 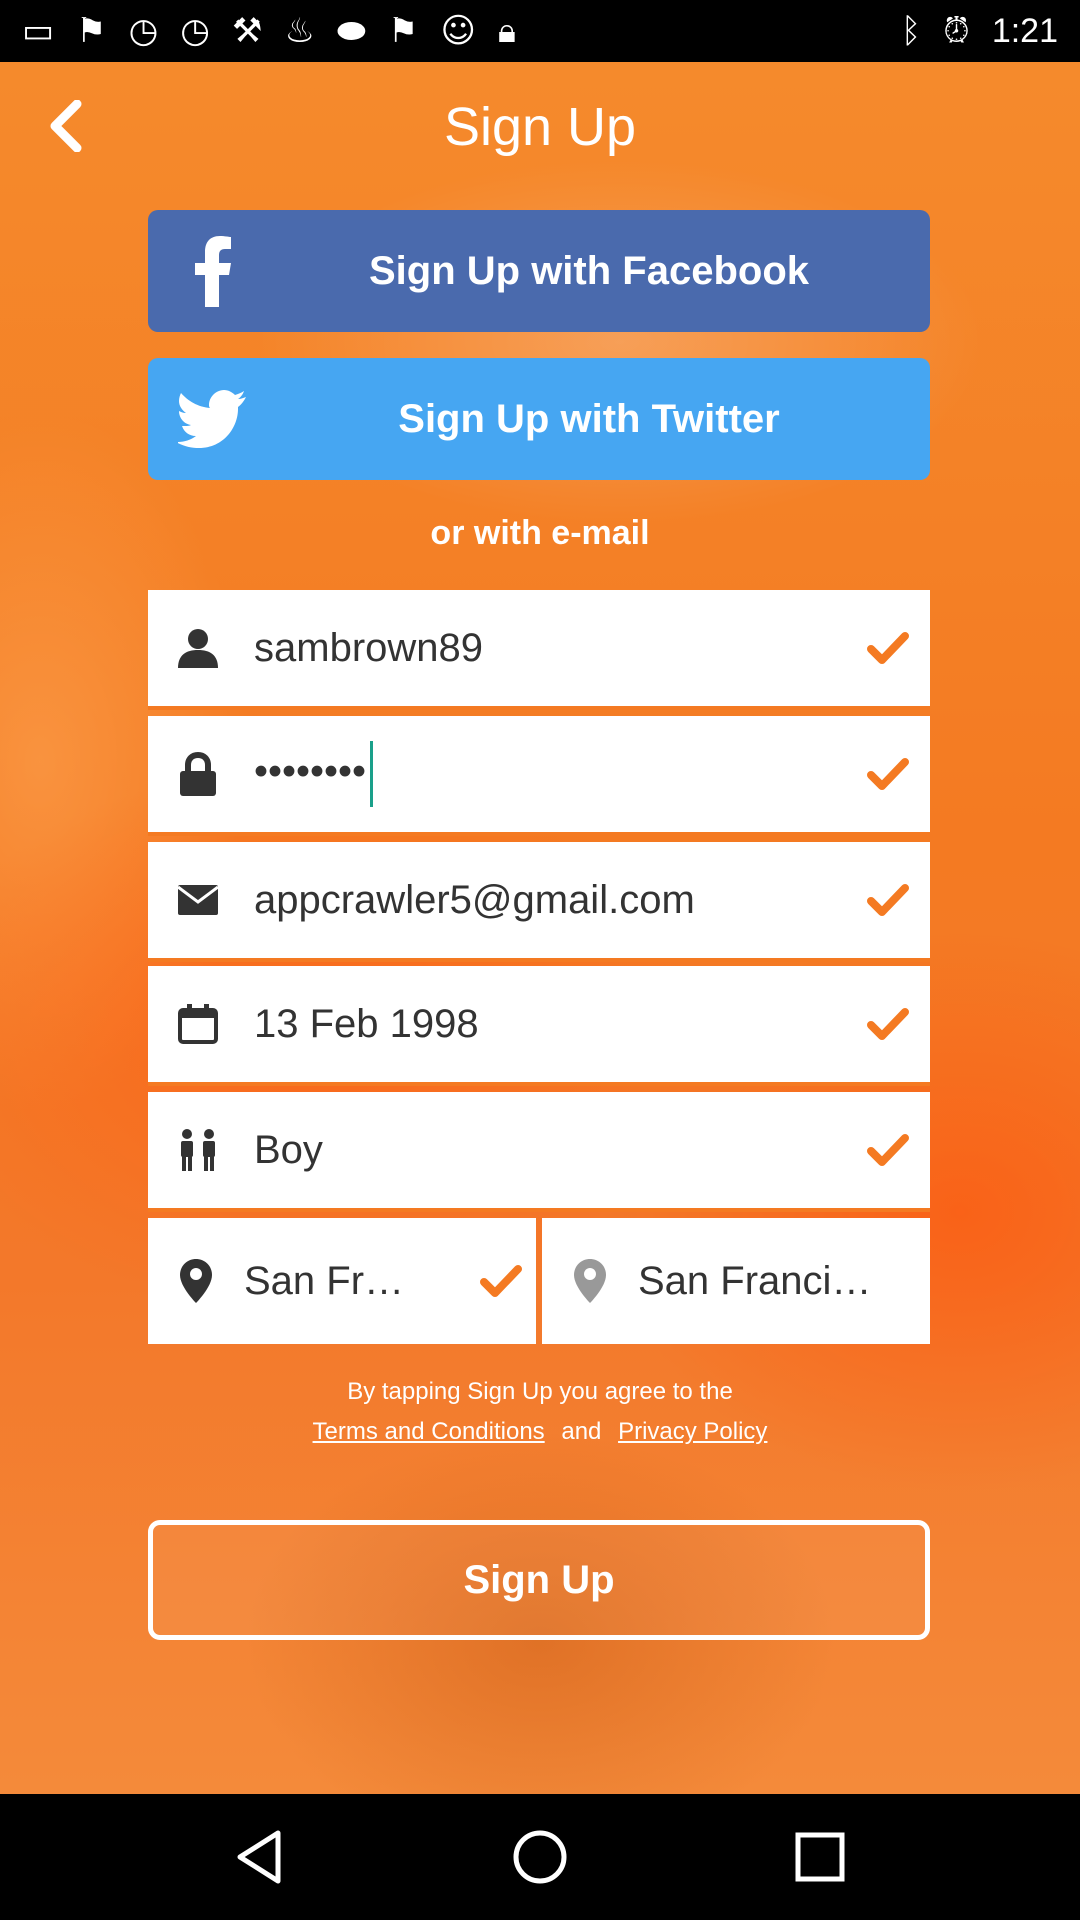 I want to click on username-field: sambrown89, so click(x=539, y=650).